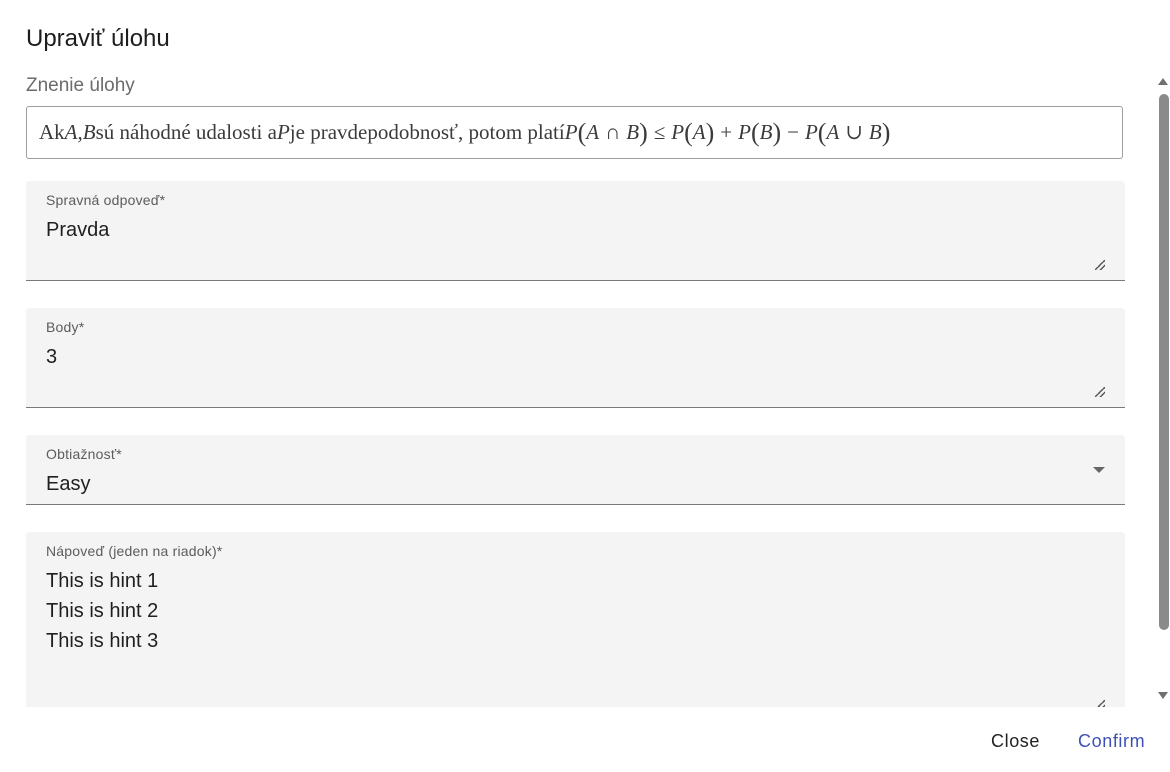  I want to click on dialog-actions: Close Confirm, so click(585, 740).